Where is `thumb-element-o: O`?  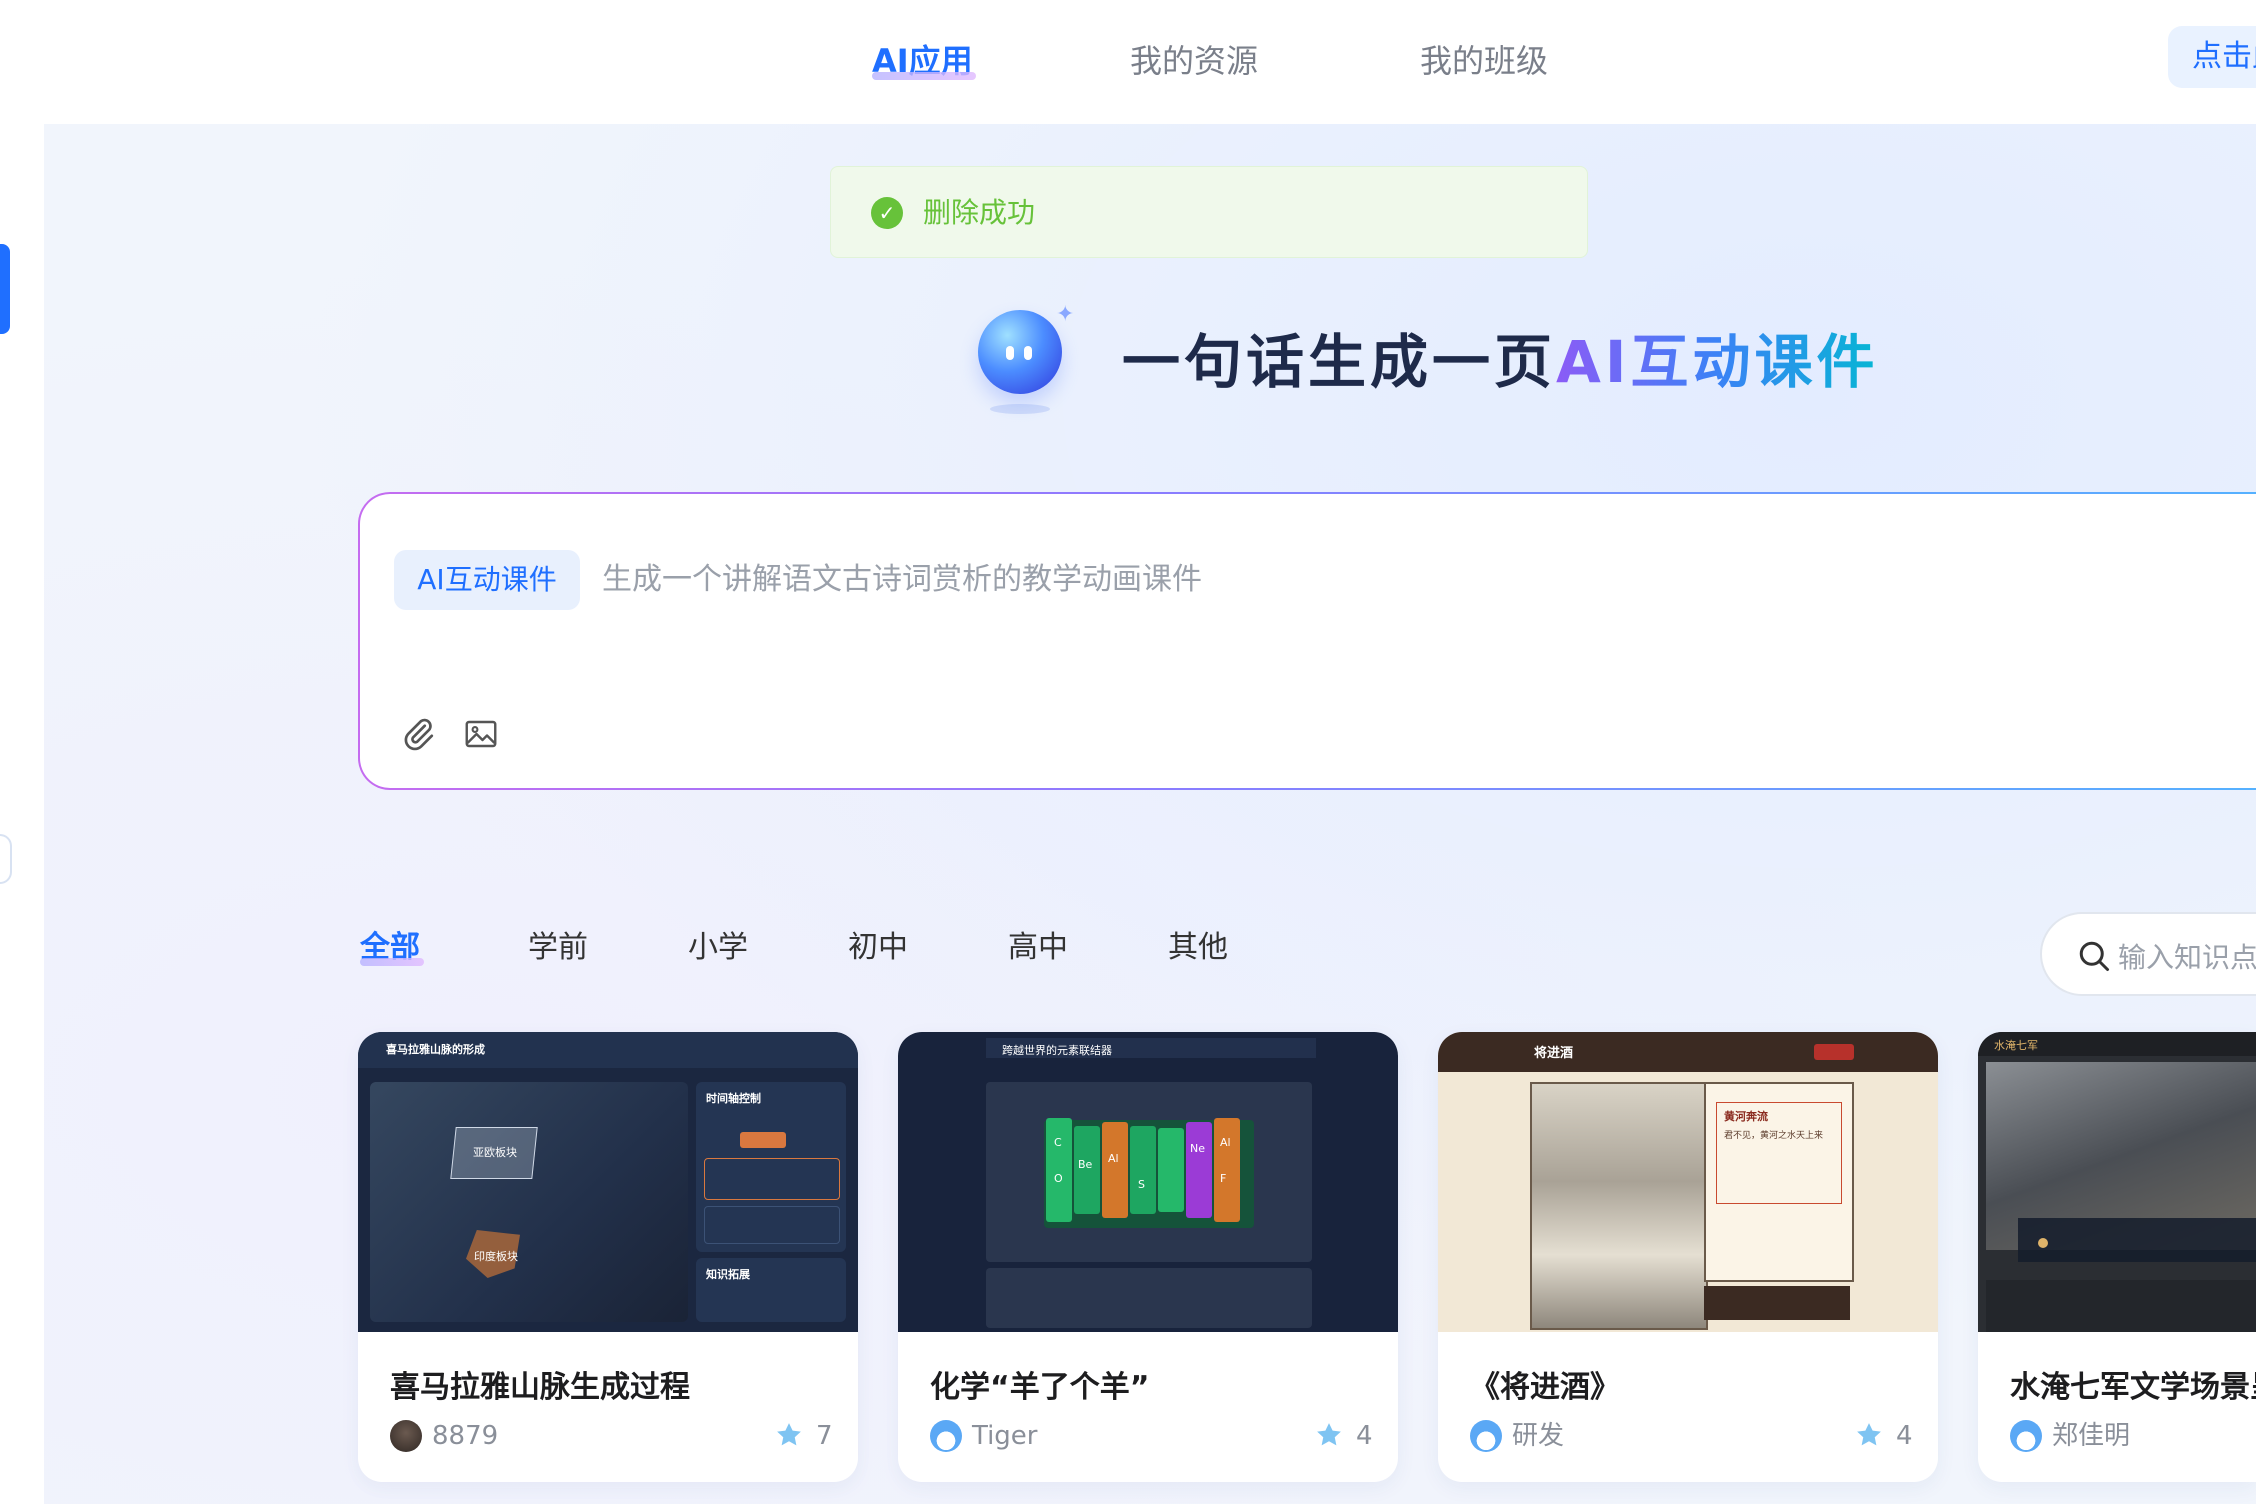 thumb-element-o: O is located at coordinates (1058, 1178).